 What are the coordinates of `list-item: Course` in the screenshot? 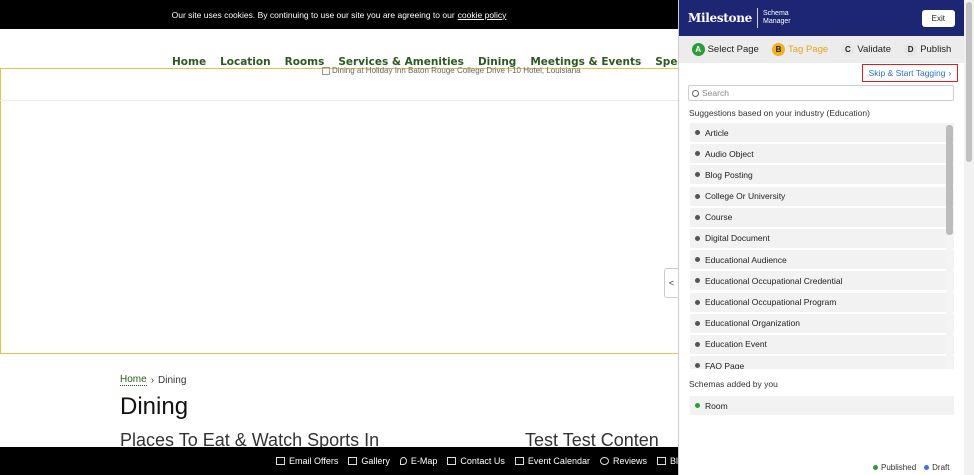 It's located at (822, 217).